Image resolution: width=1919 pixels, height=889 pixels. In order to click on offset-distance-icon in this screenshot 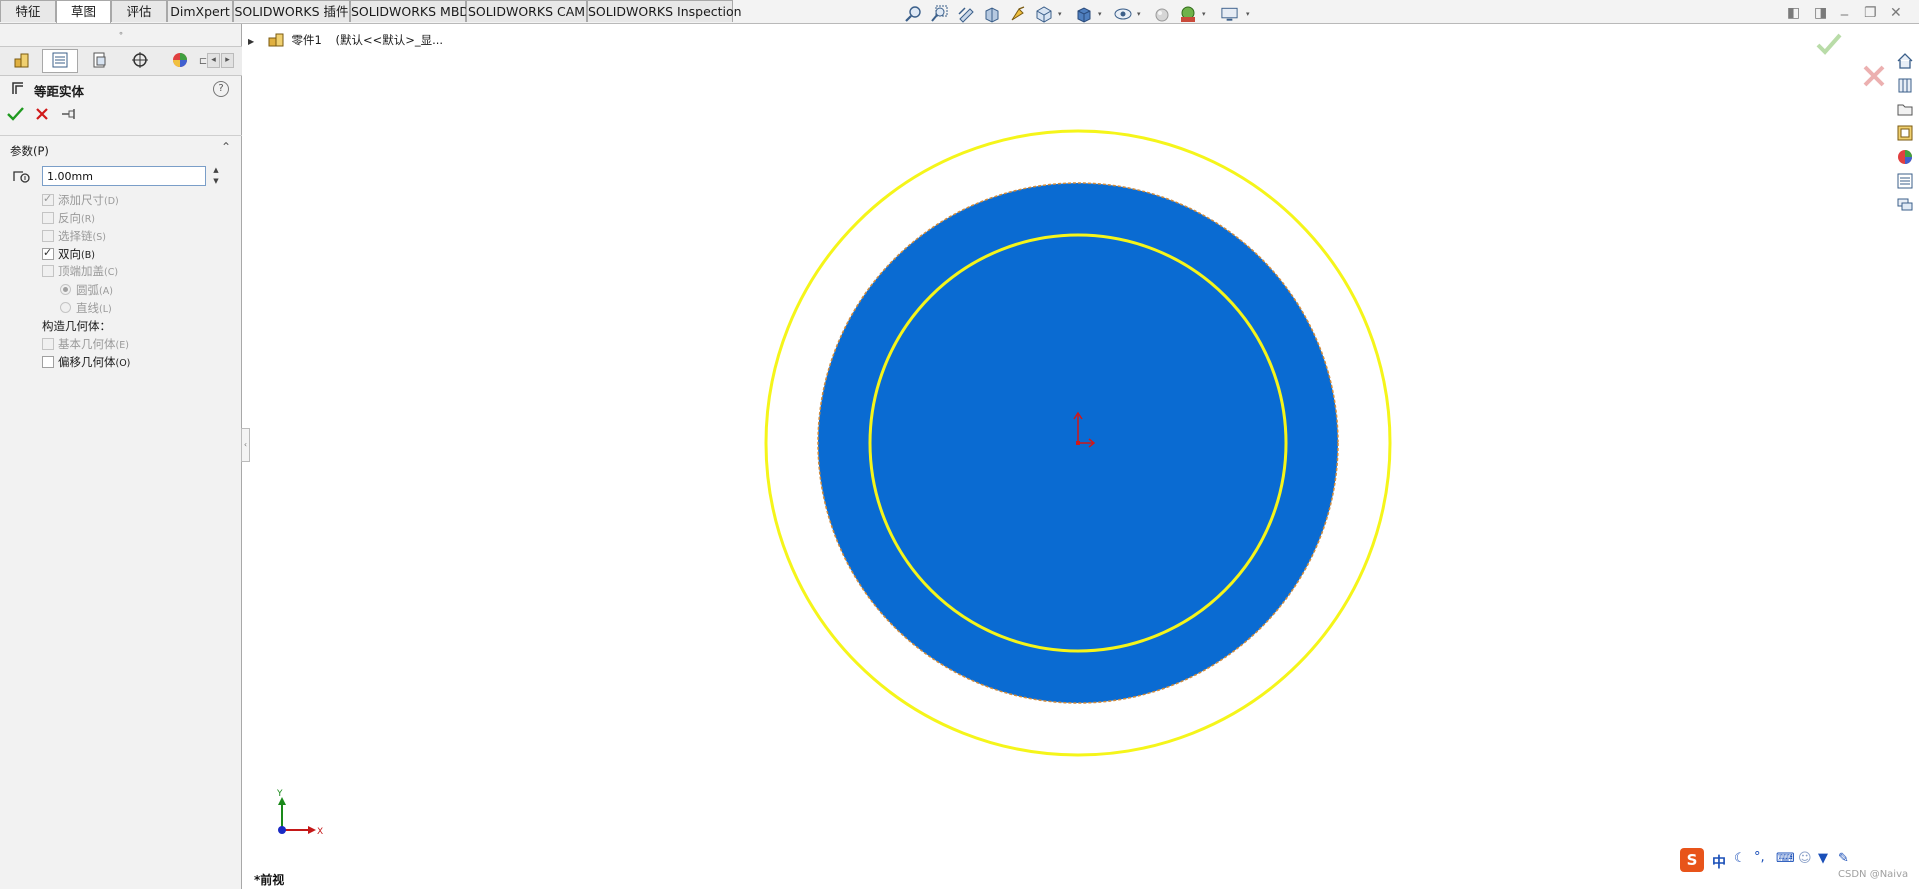, I will do `click(21, 176)`.